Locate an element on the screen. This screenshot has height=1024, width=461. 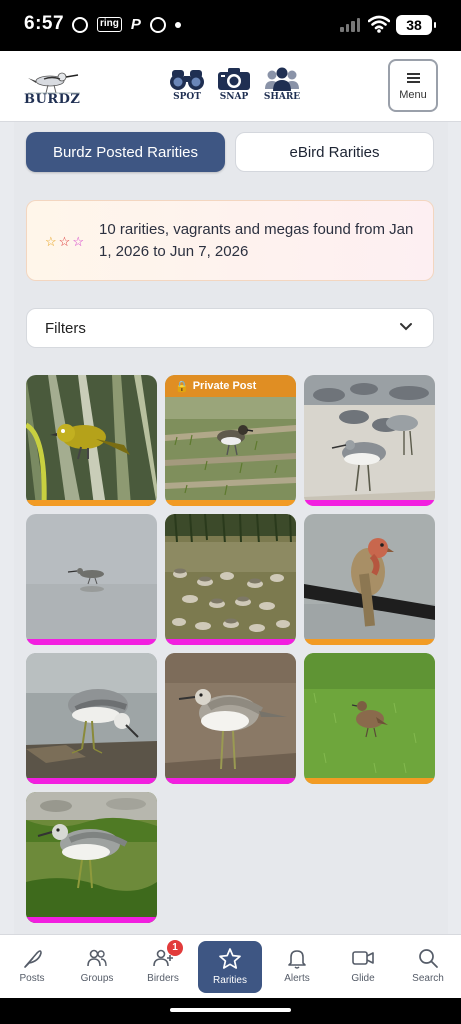
camera-icon is located at coordinates (234, 79).